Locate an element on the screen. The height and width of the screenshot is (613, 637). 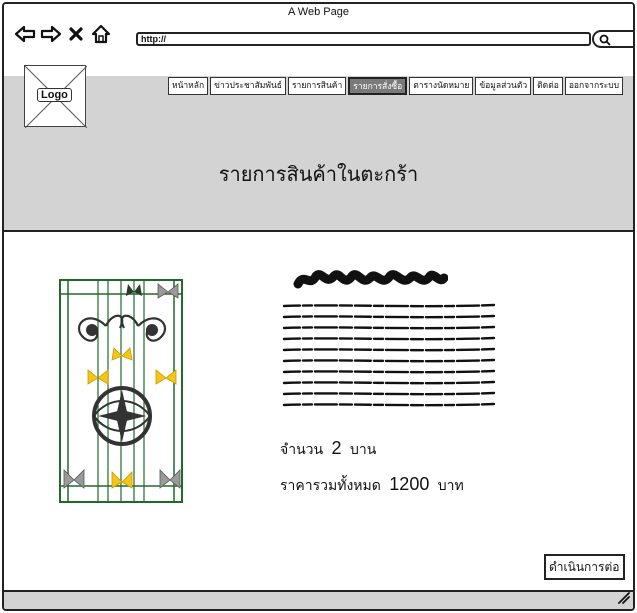
menu-item-orders: รายการสั่งซื้อ is located at coordinates (378, 86).